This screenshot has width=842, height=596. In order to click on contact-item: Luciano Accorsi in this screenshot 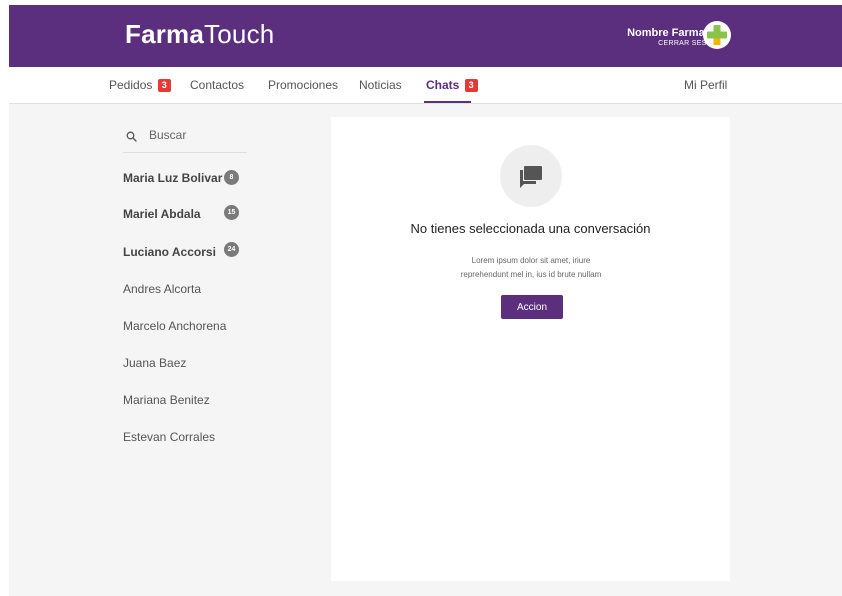, I will do `click(169, 252)`.